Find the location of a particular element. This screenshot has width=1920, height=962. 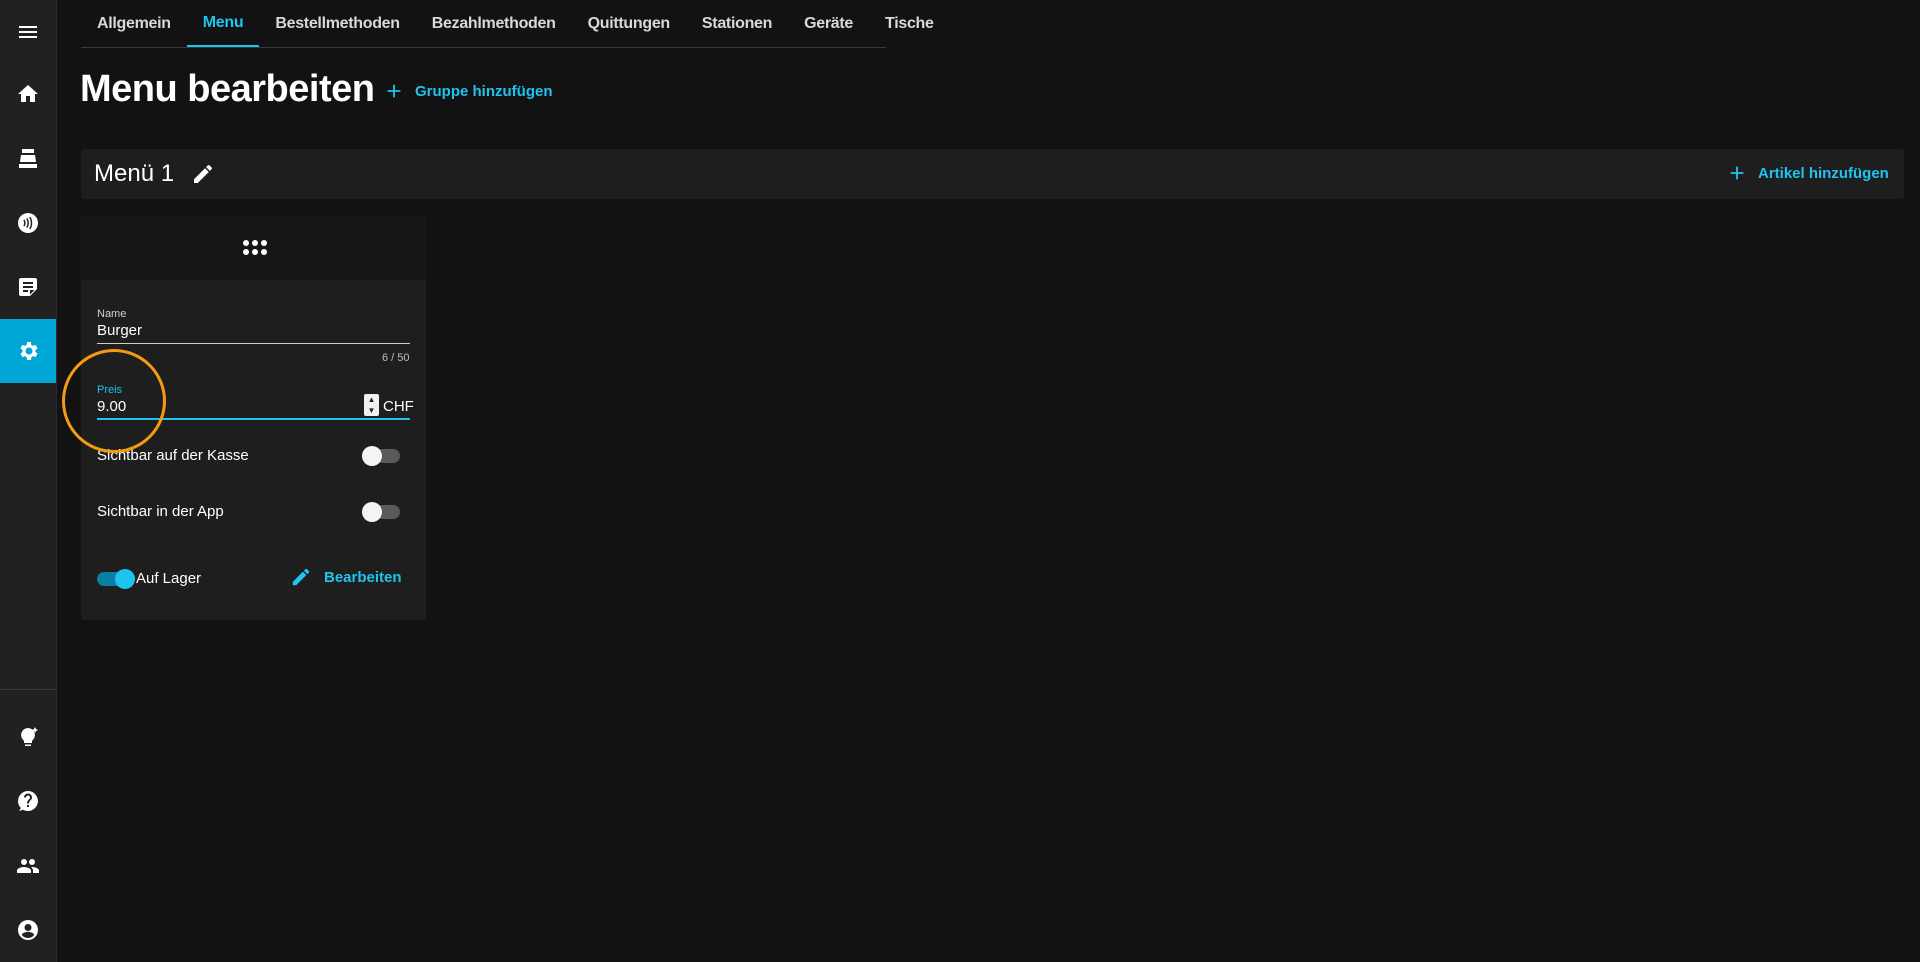

visible-pos-label: Sichtbar auf der Kasse is located at coordinates (173, 455).